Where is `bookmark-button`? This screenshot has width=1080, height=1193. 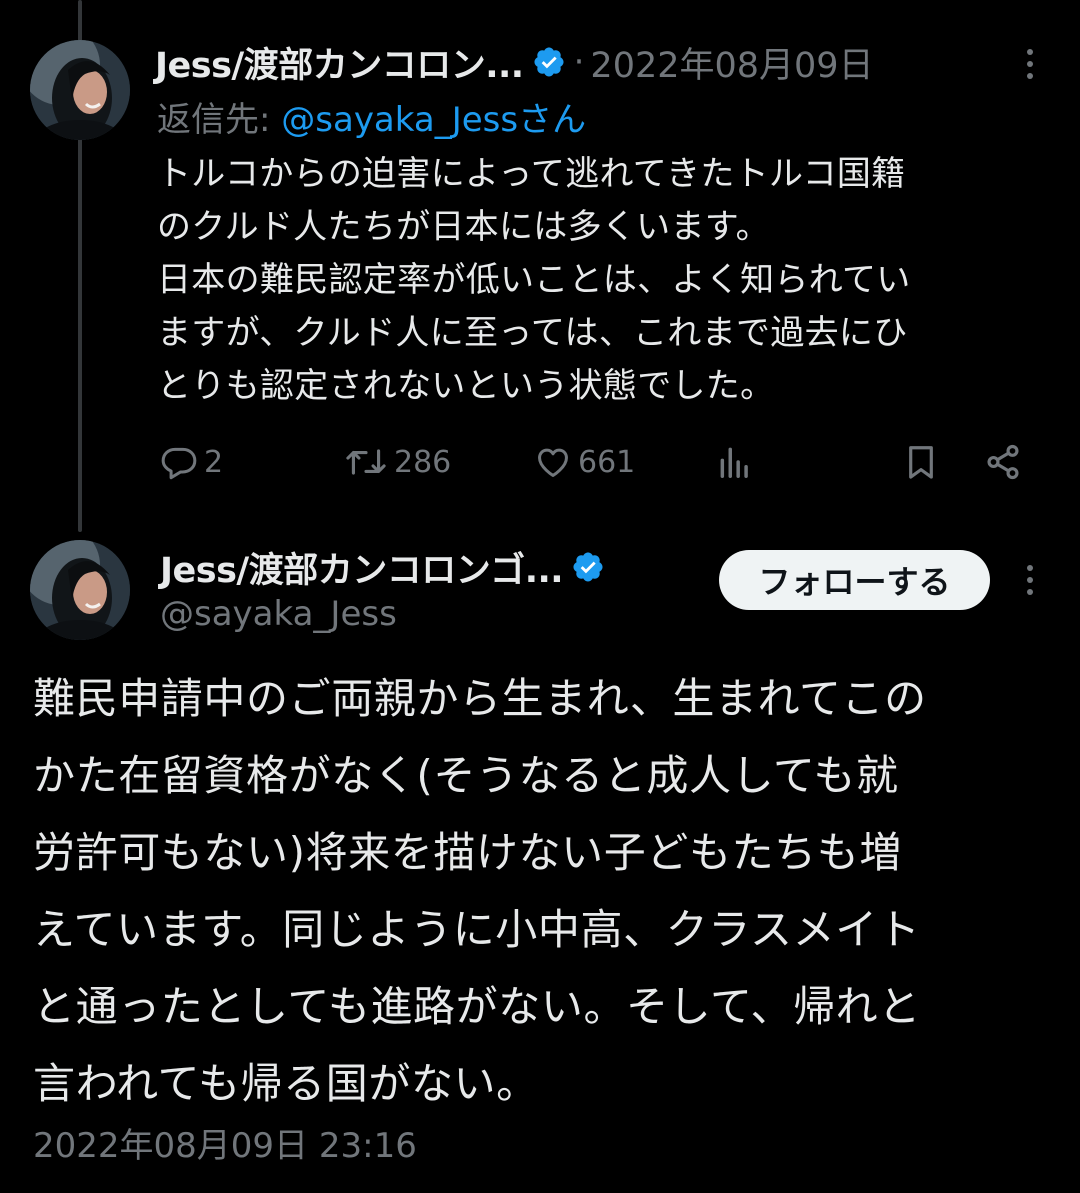 bookmark-button is located at coordinates (921, 462).